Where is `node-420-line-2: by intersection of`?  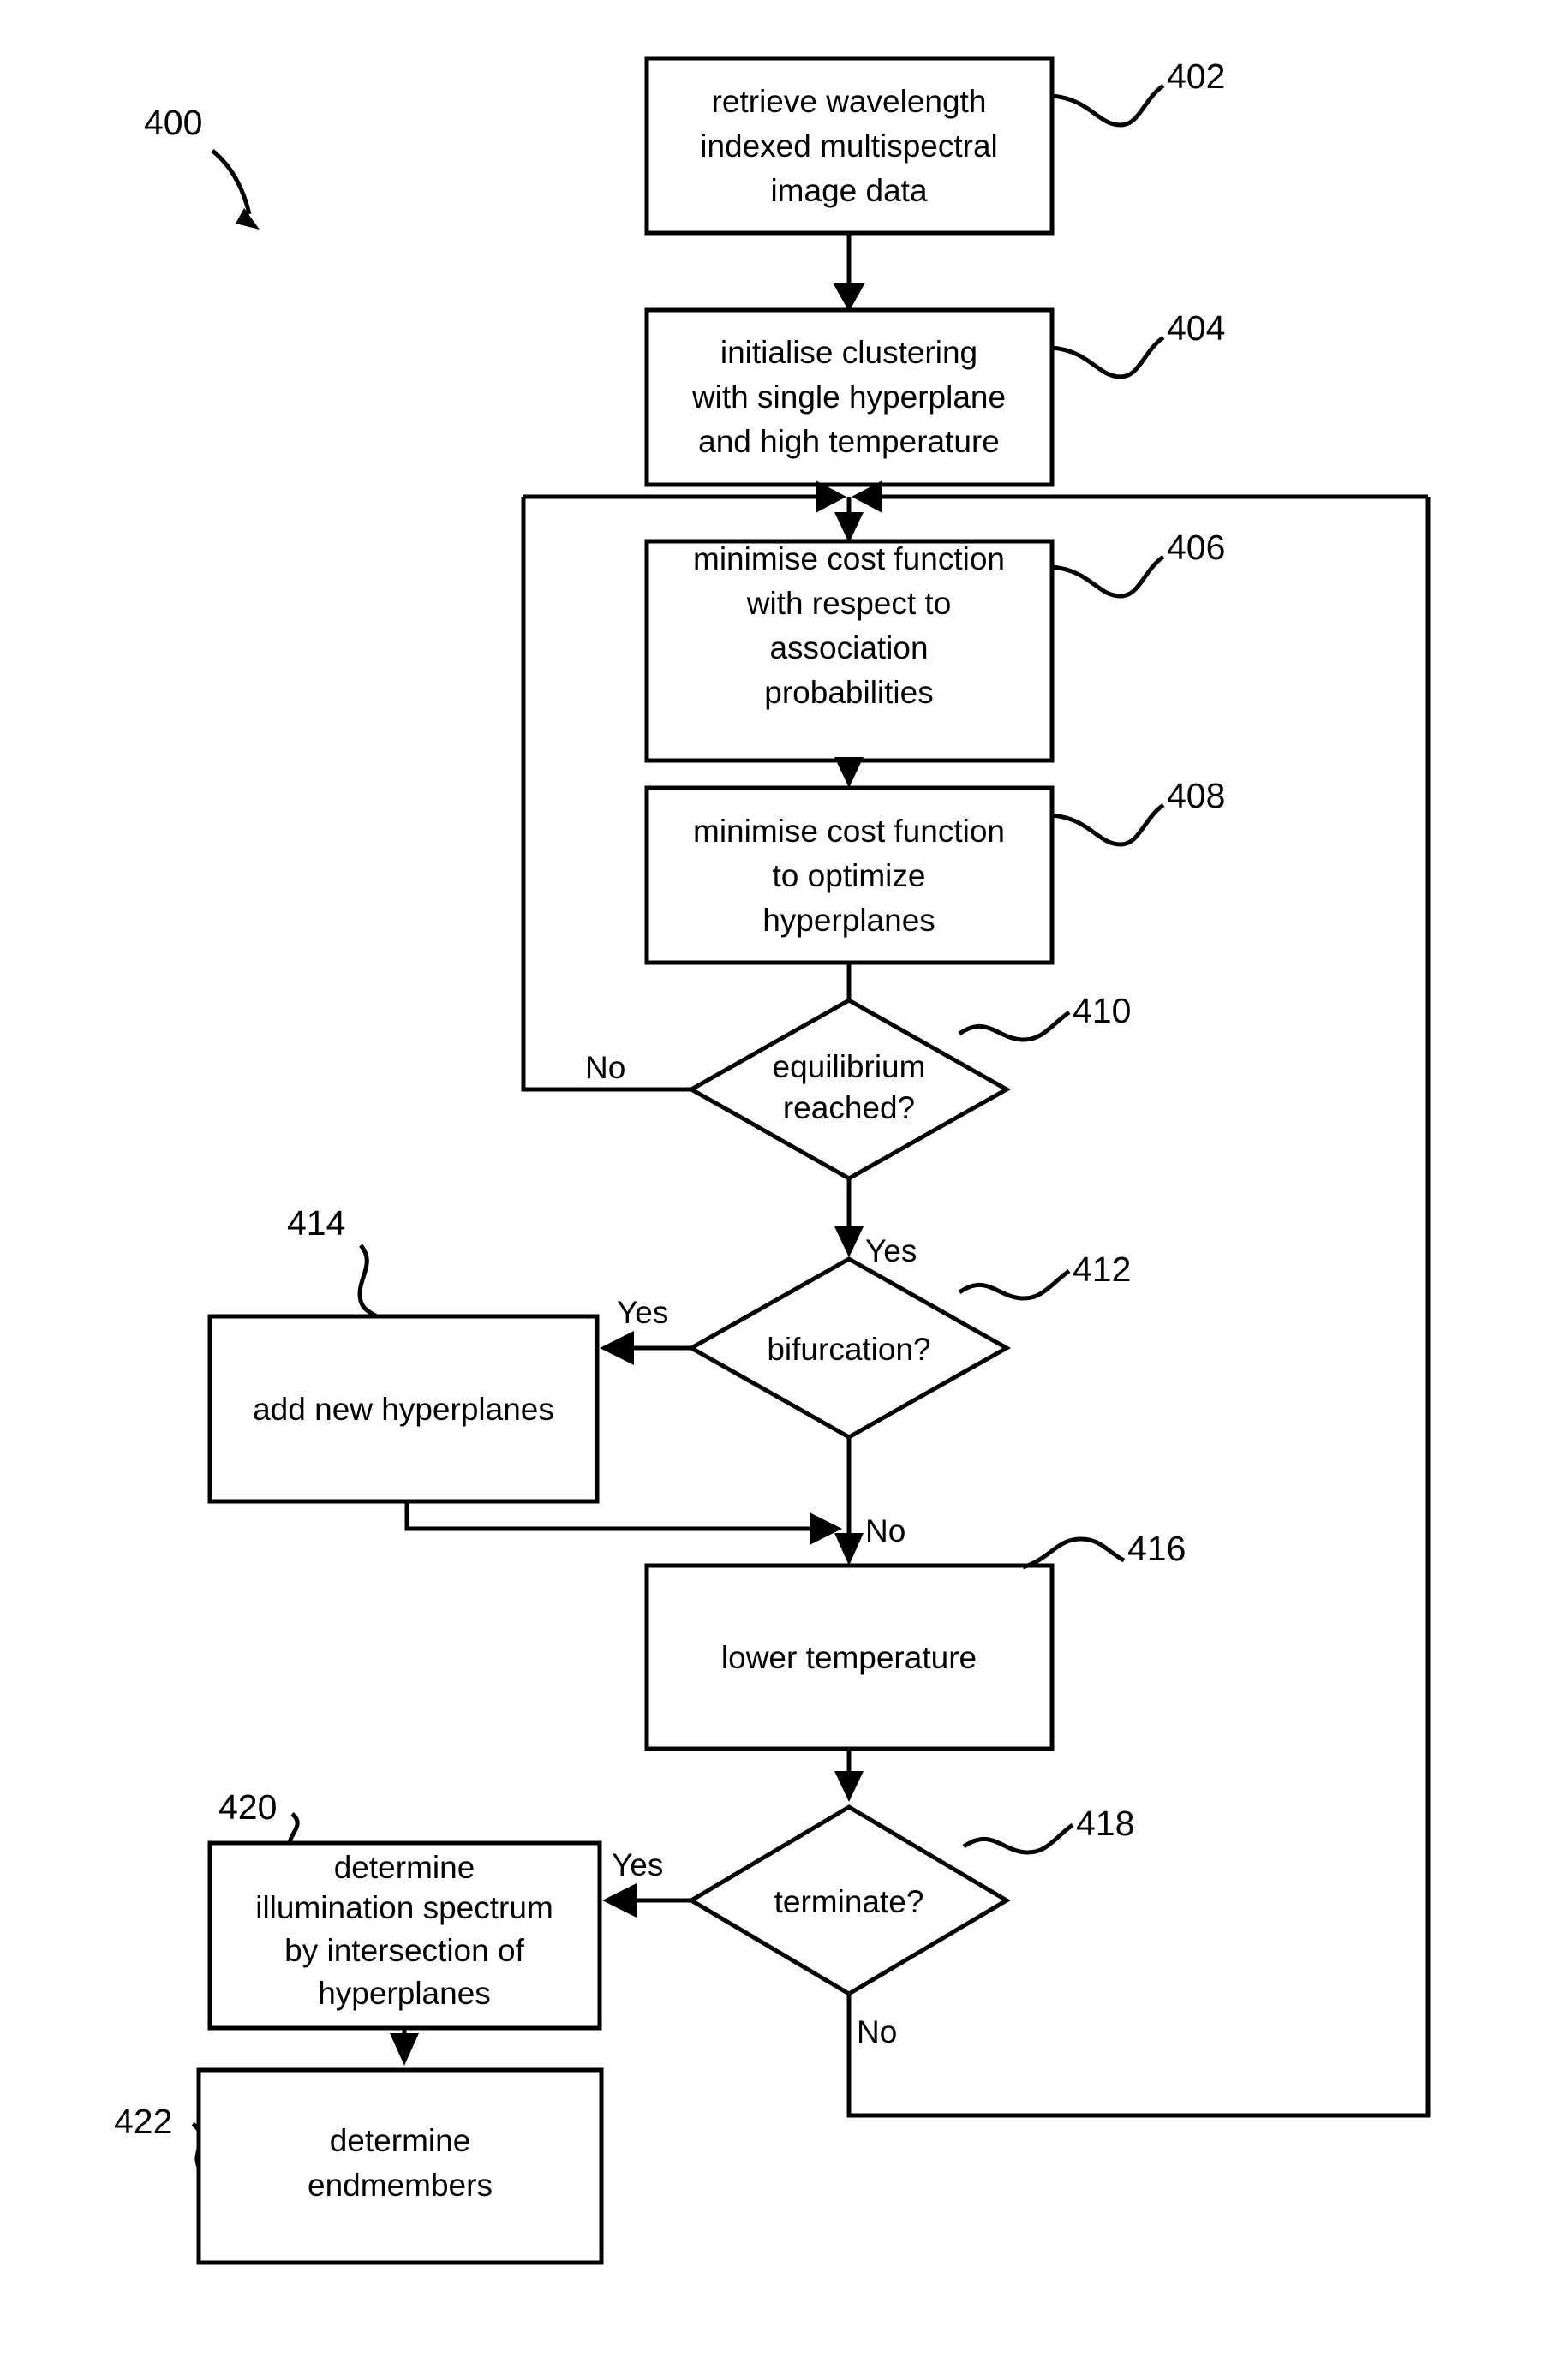 node-420-line-2: by intersection of is located at coordinates (404, 1950).